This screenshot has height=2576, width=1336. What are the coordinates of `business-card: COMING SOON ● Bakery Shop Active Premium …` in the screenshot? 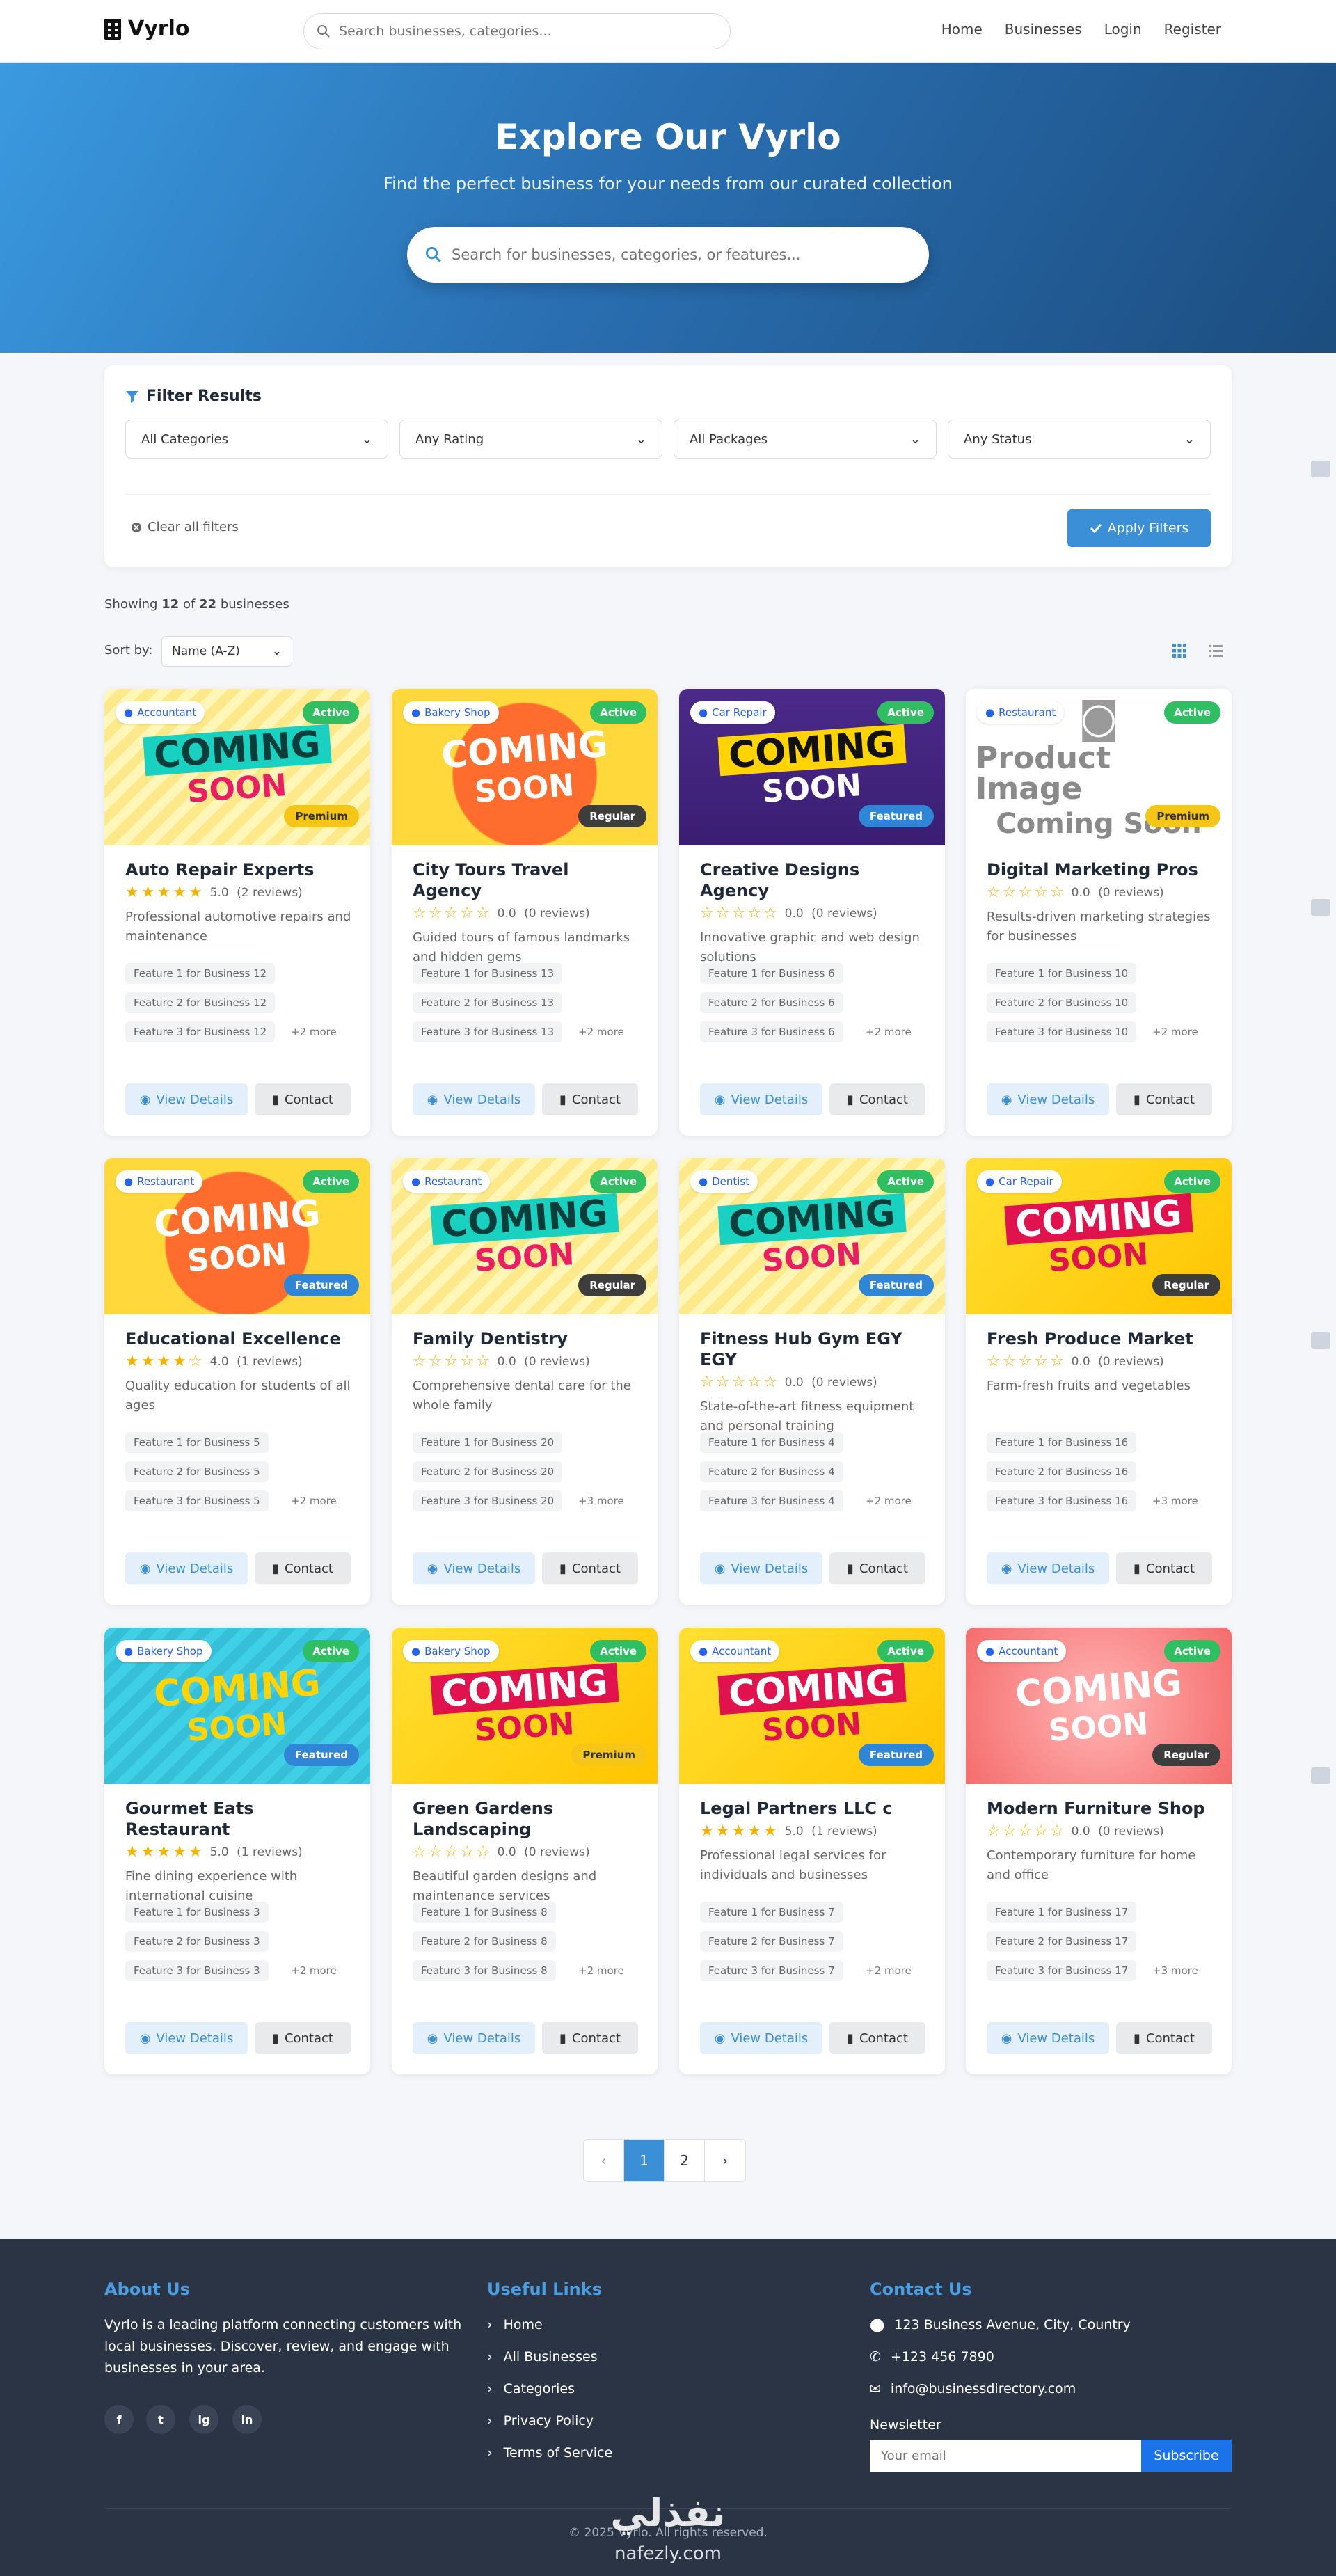 It's located at (525, 1851).